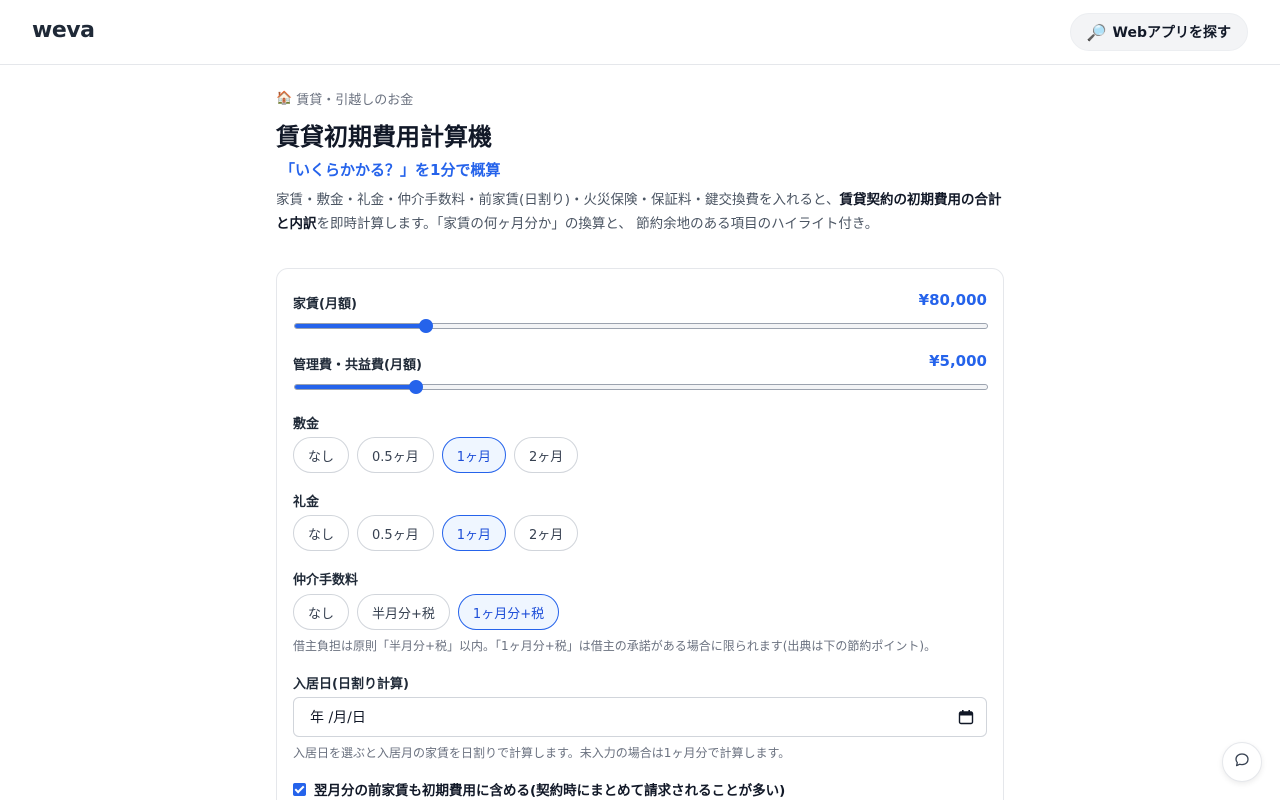 This screenshot has width=1280, height=800. Describe the element at coordinates (958, 361) in the screenshot. I see `management-fee-value: ¥5,000` at that location.